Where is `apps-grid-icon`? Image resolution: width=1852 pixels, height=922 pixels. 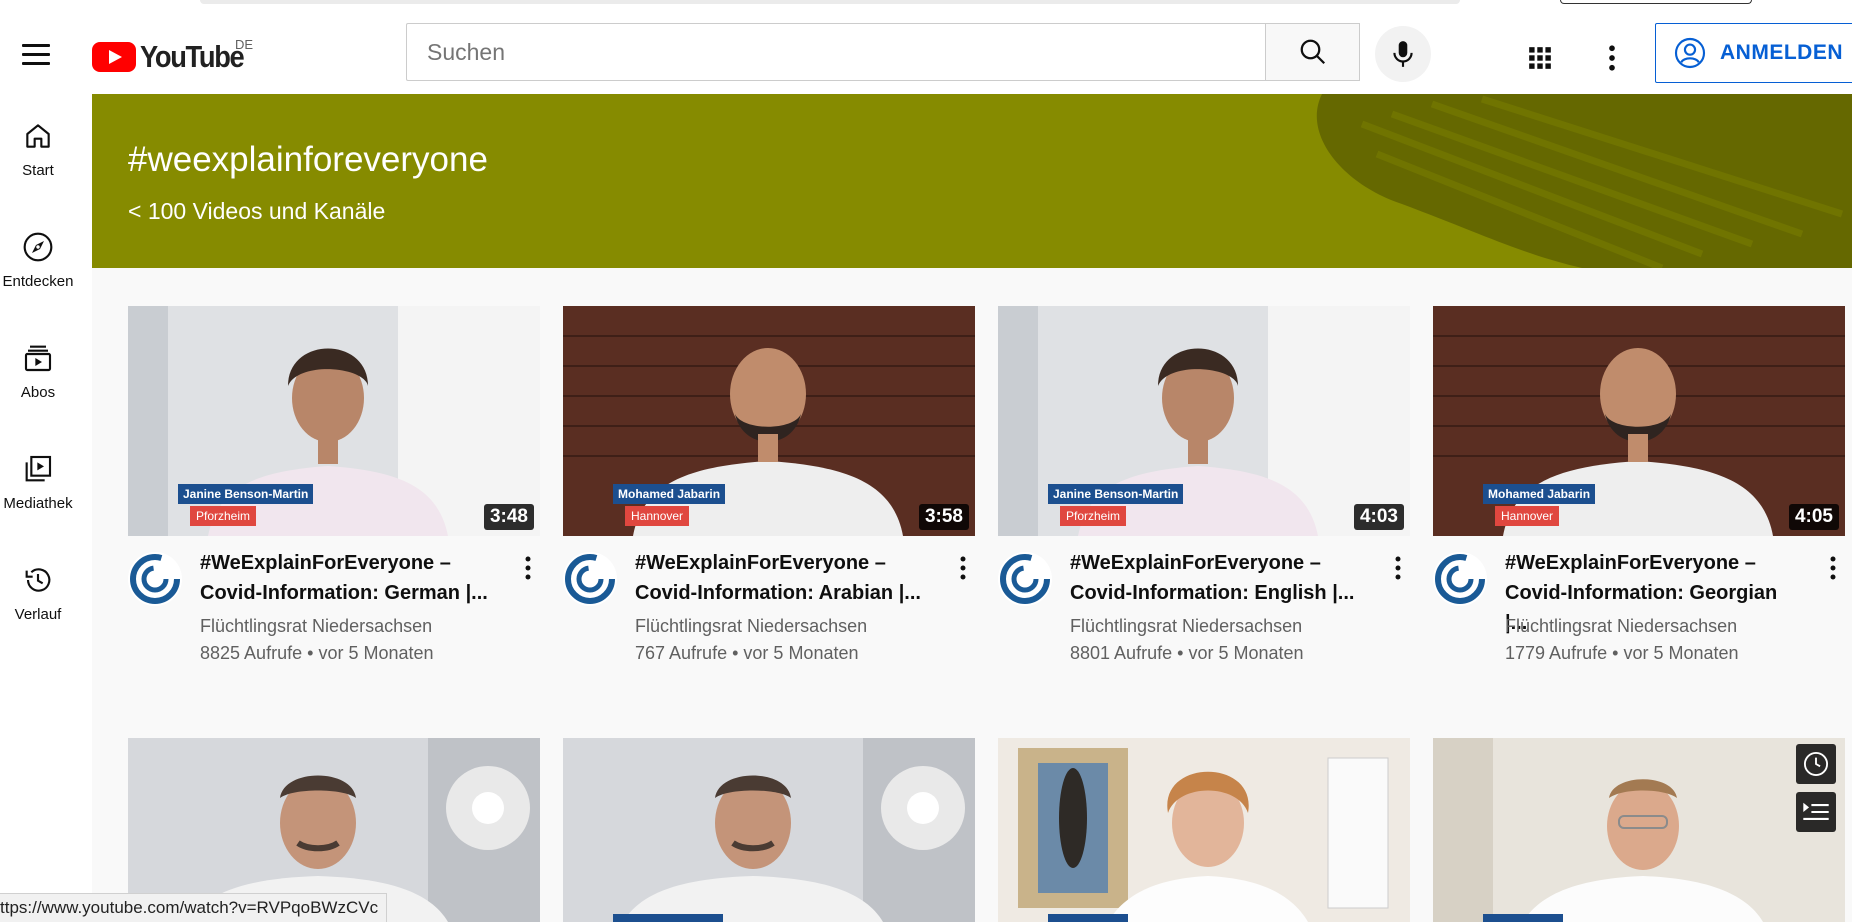
apps-grid-icon is located at coordinates (1540, 58).